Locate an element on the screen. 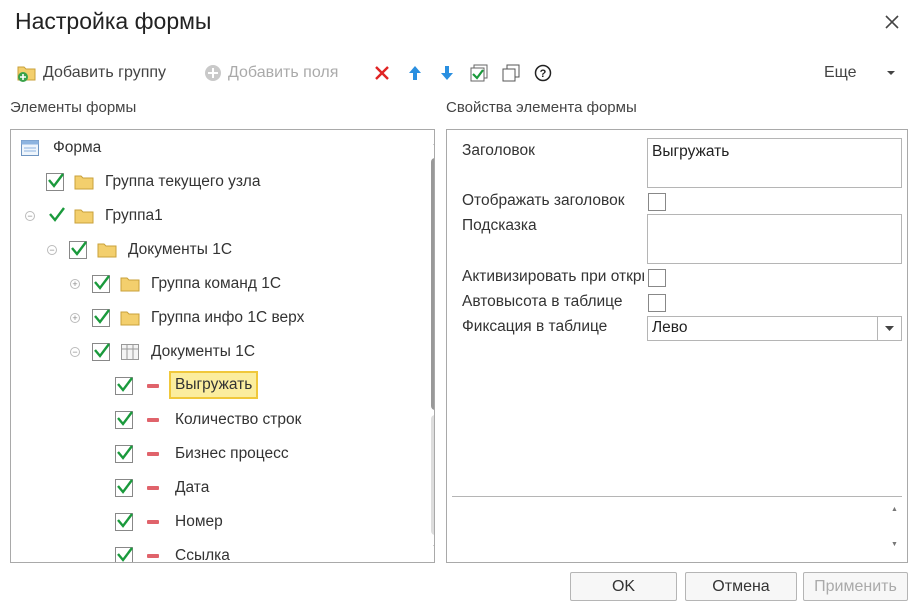 This screenshot has width=915, height=607. apply-button: Применить is located at coordinates (855, 586).